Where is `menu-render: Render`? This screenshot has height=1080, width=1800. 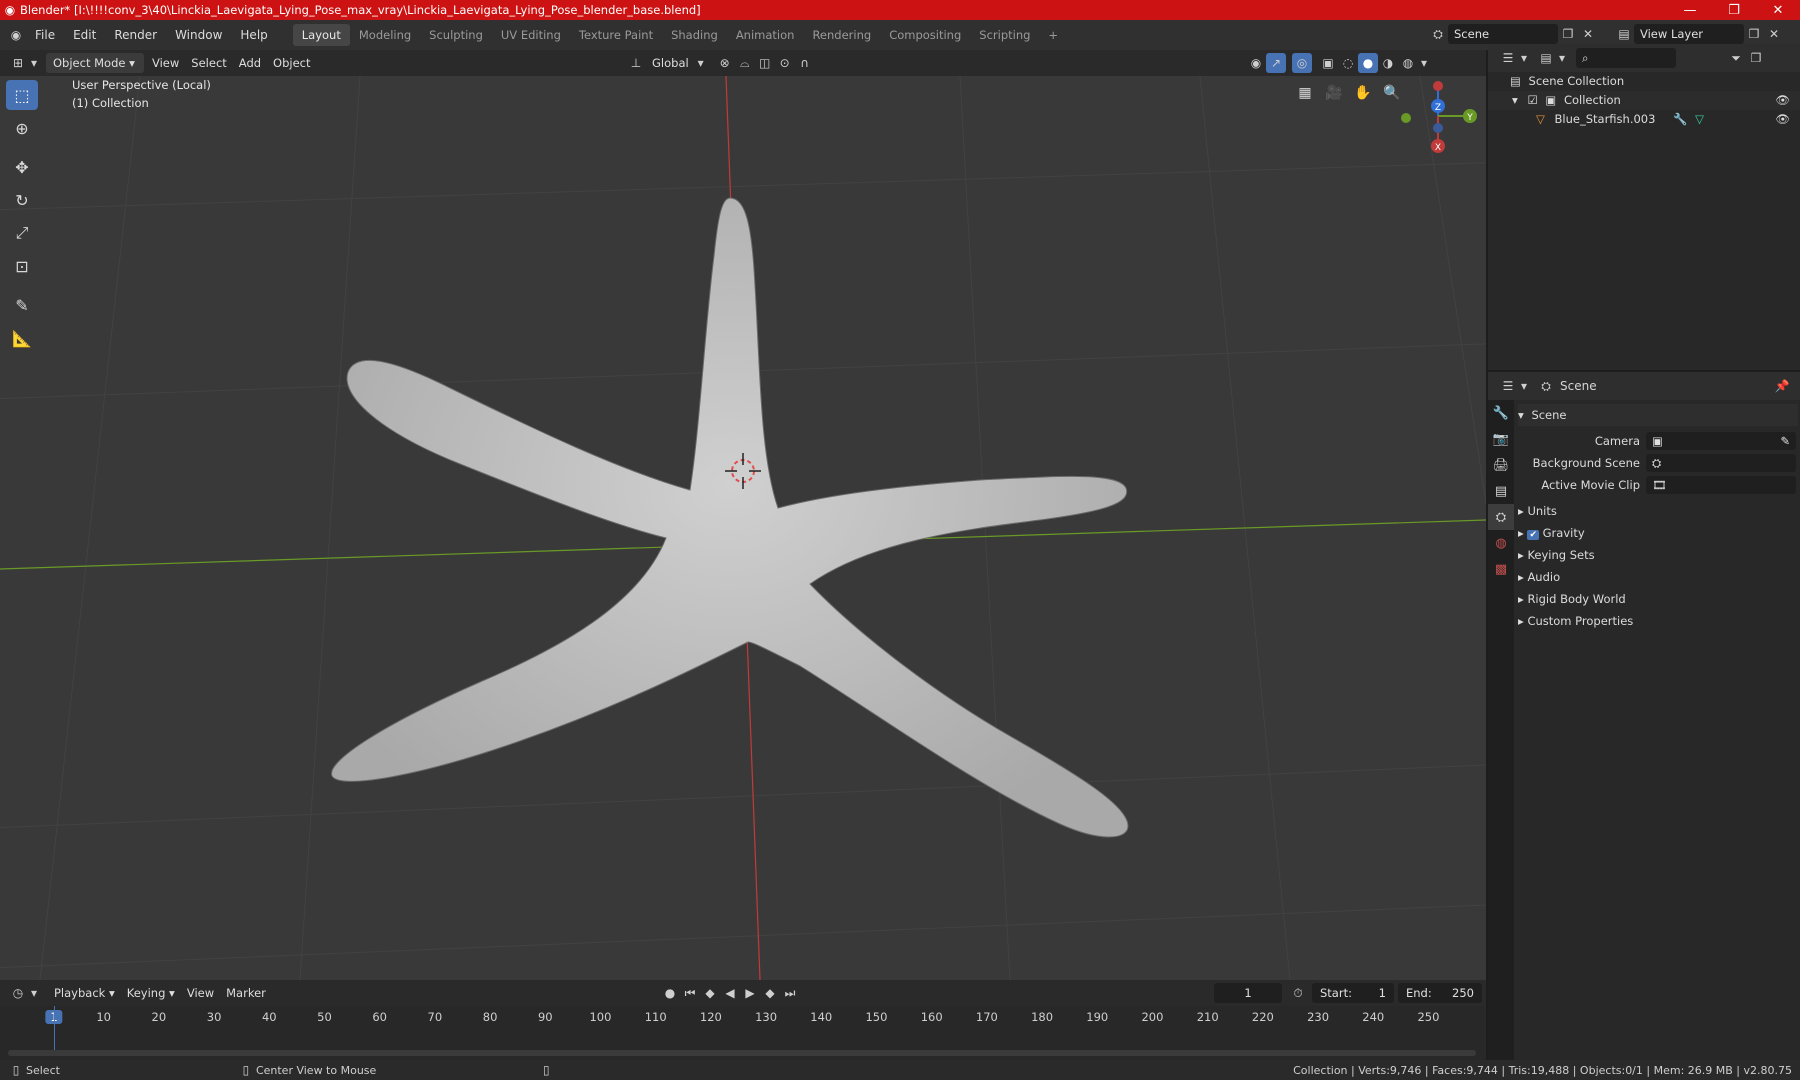
menu-render: Render is located at coordinates (135, 35).